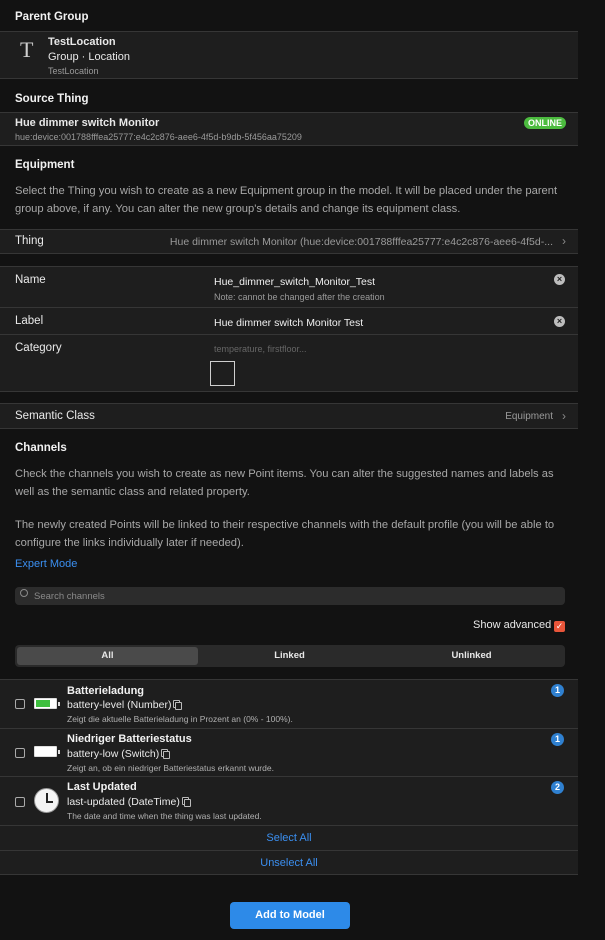 This screenshot has width=605, height=940. What do you see at coordinates (222, 373) in the screenshot?
I see `category-icon-preview` at bounding box center [222, 373].